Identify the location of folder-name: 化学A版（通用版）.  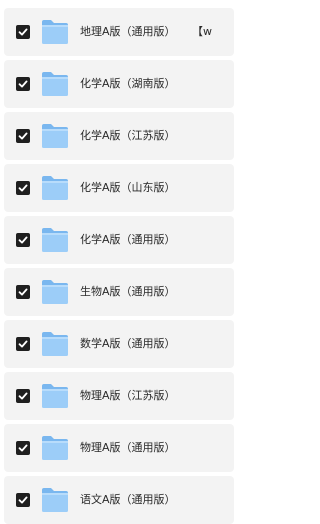
(128, 239).